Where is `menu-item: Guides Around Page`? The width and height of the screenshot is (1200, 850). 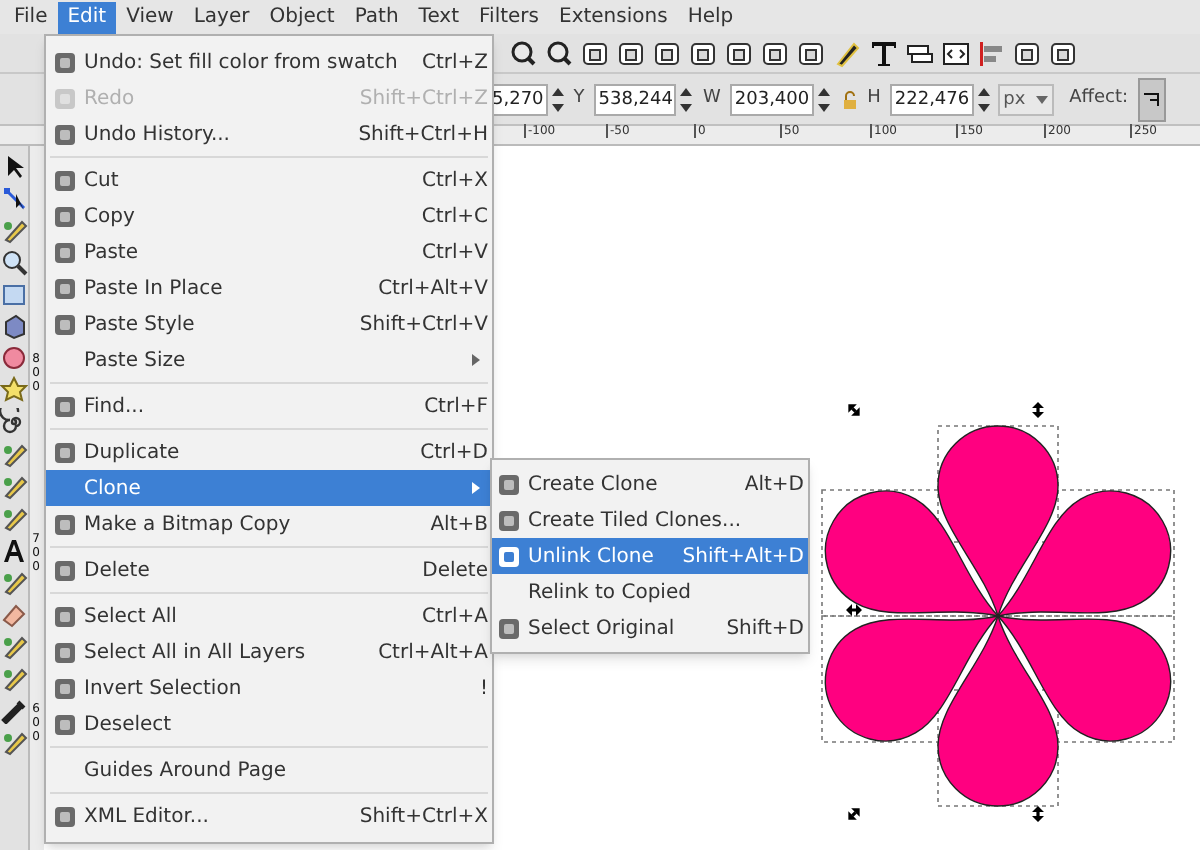 menu-item: Guides Around Page is located at coordinates (269, 770).